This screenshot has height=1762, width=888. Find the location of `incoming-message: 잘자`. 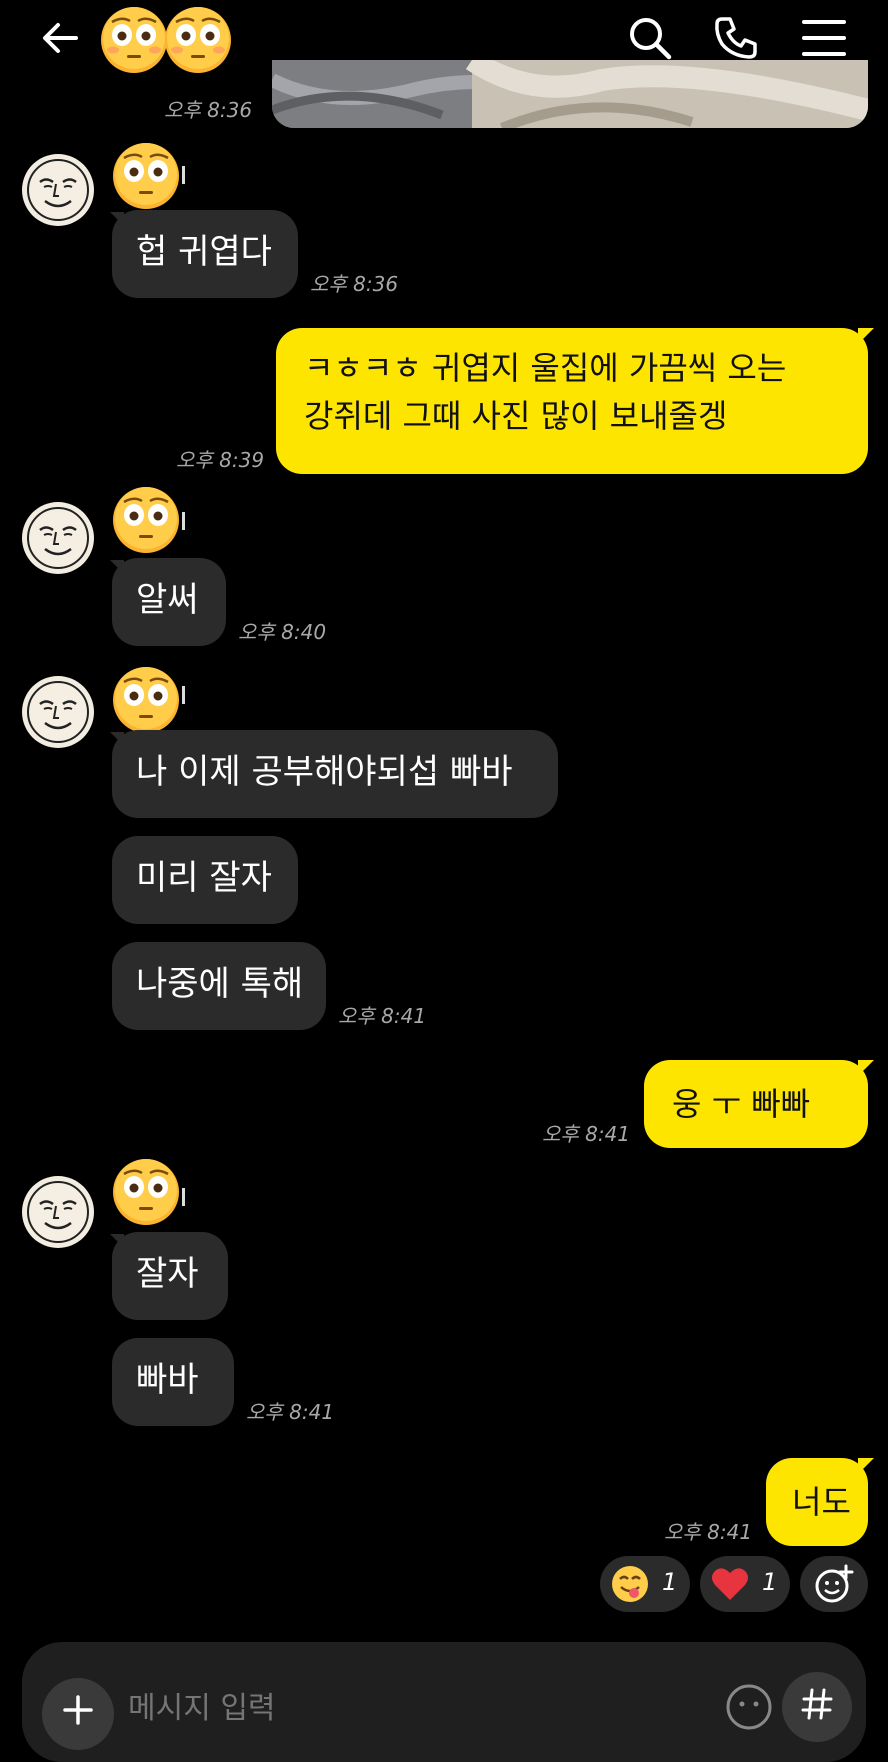

incoming-message: 잘자 is located at coordinates (170, 1276).